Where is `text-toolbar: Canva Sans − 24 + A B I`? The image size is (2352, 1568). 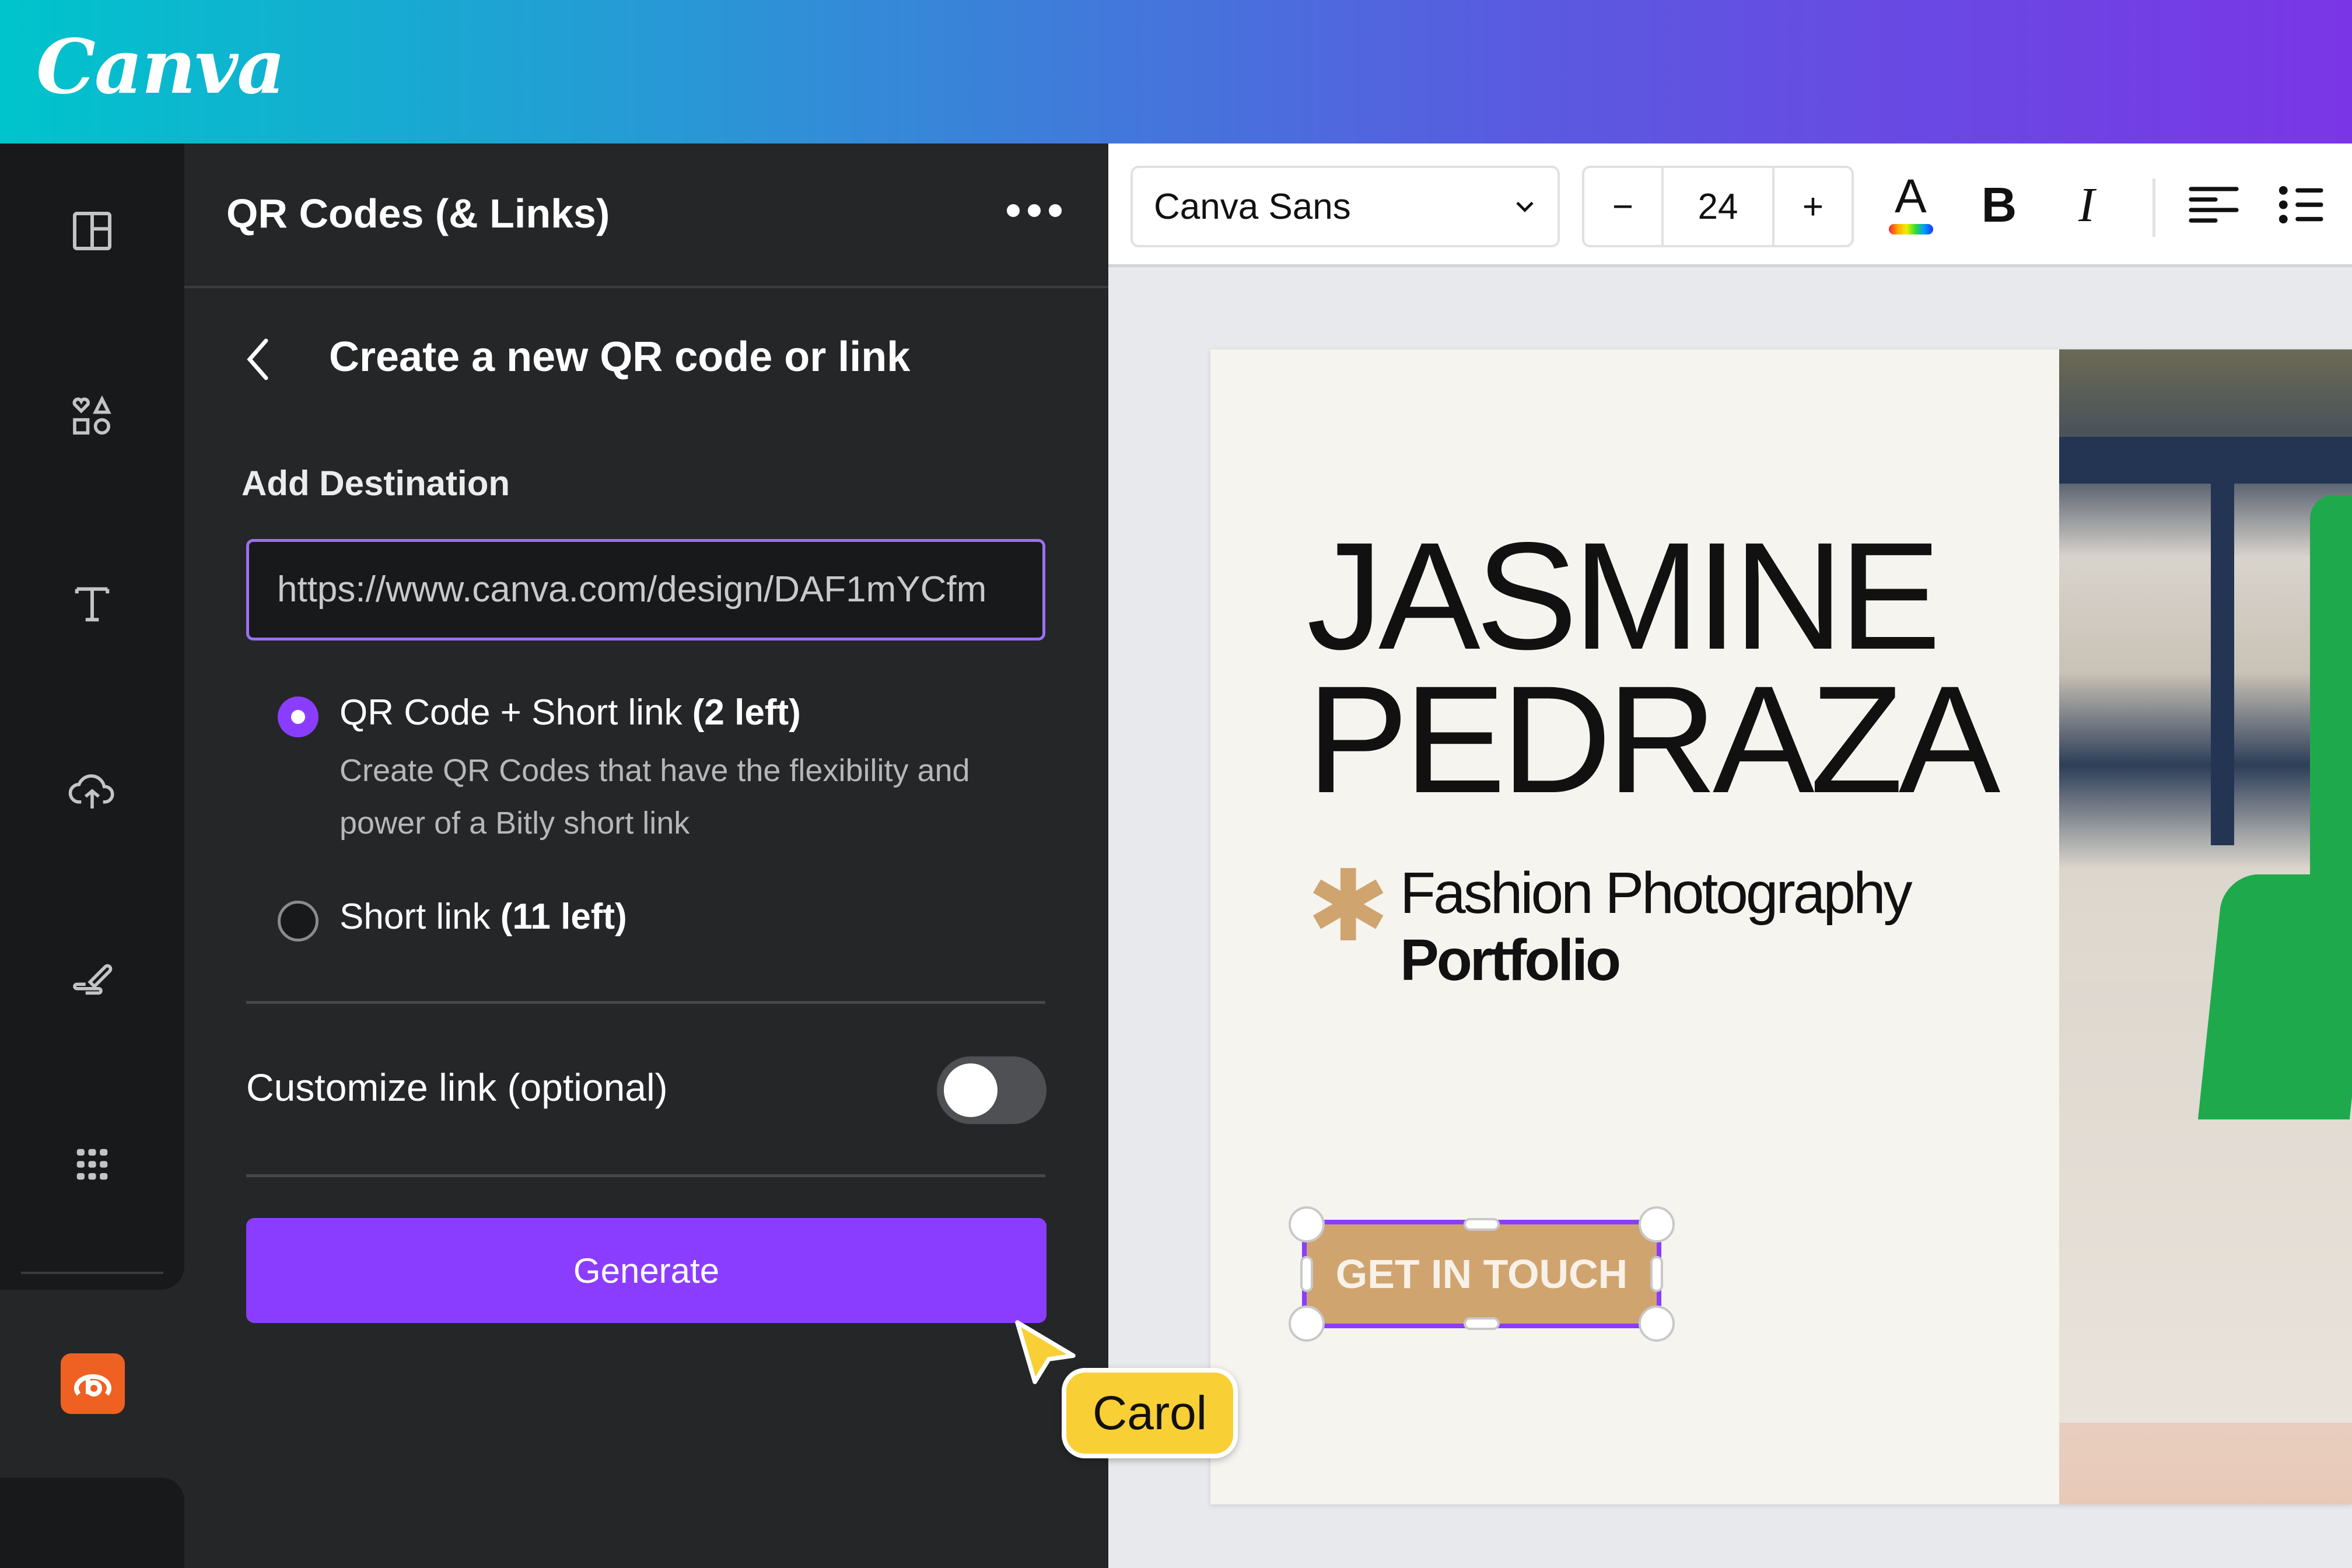 text-toolbar: Canva Sans − 24 + A B I is located at coordinates (1730, 205).